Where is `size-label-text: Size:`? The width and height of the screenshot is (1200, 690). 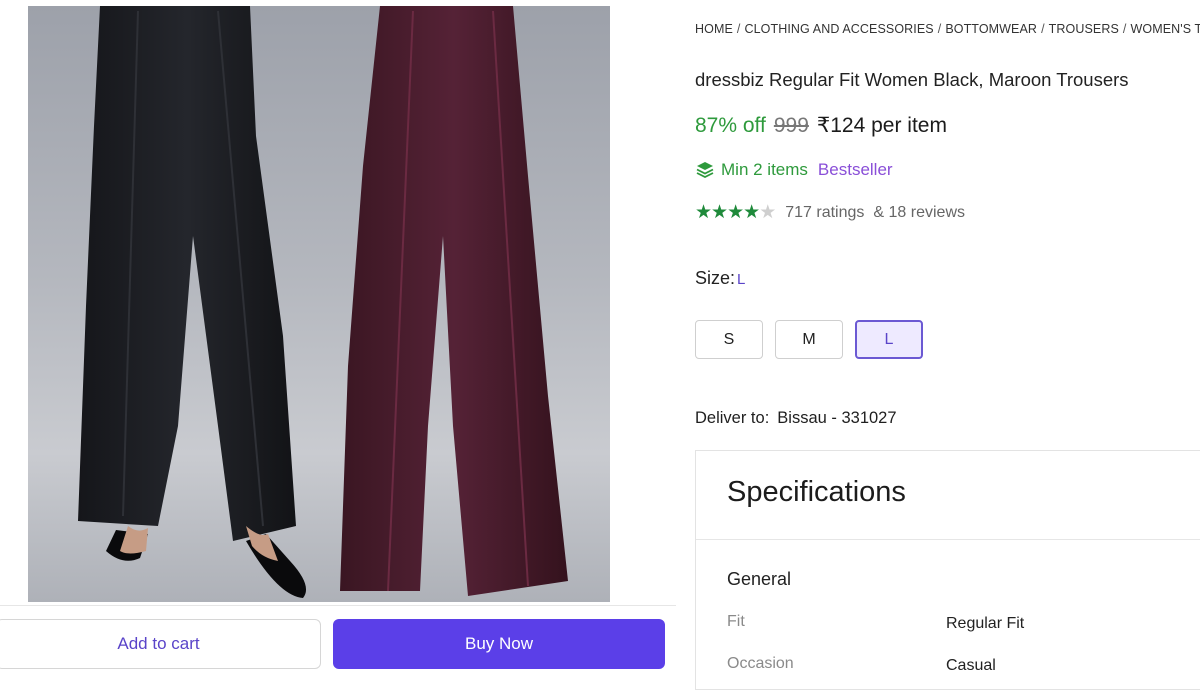
size-label-text: Size: is located at coordinates (715, 278).